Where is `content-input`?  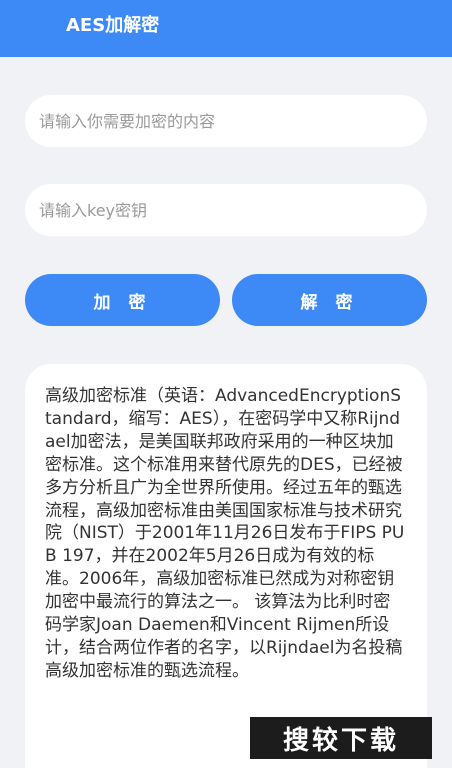 content-input is located at coordinates (233, 121).